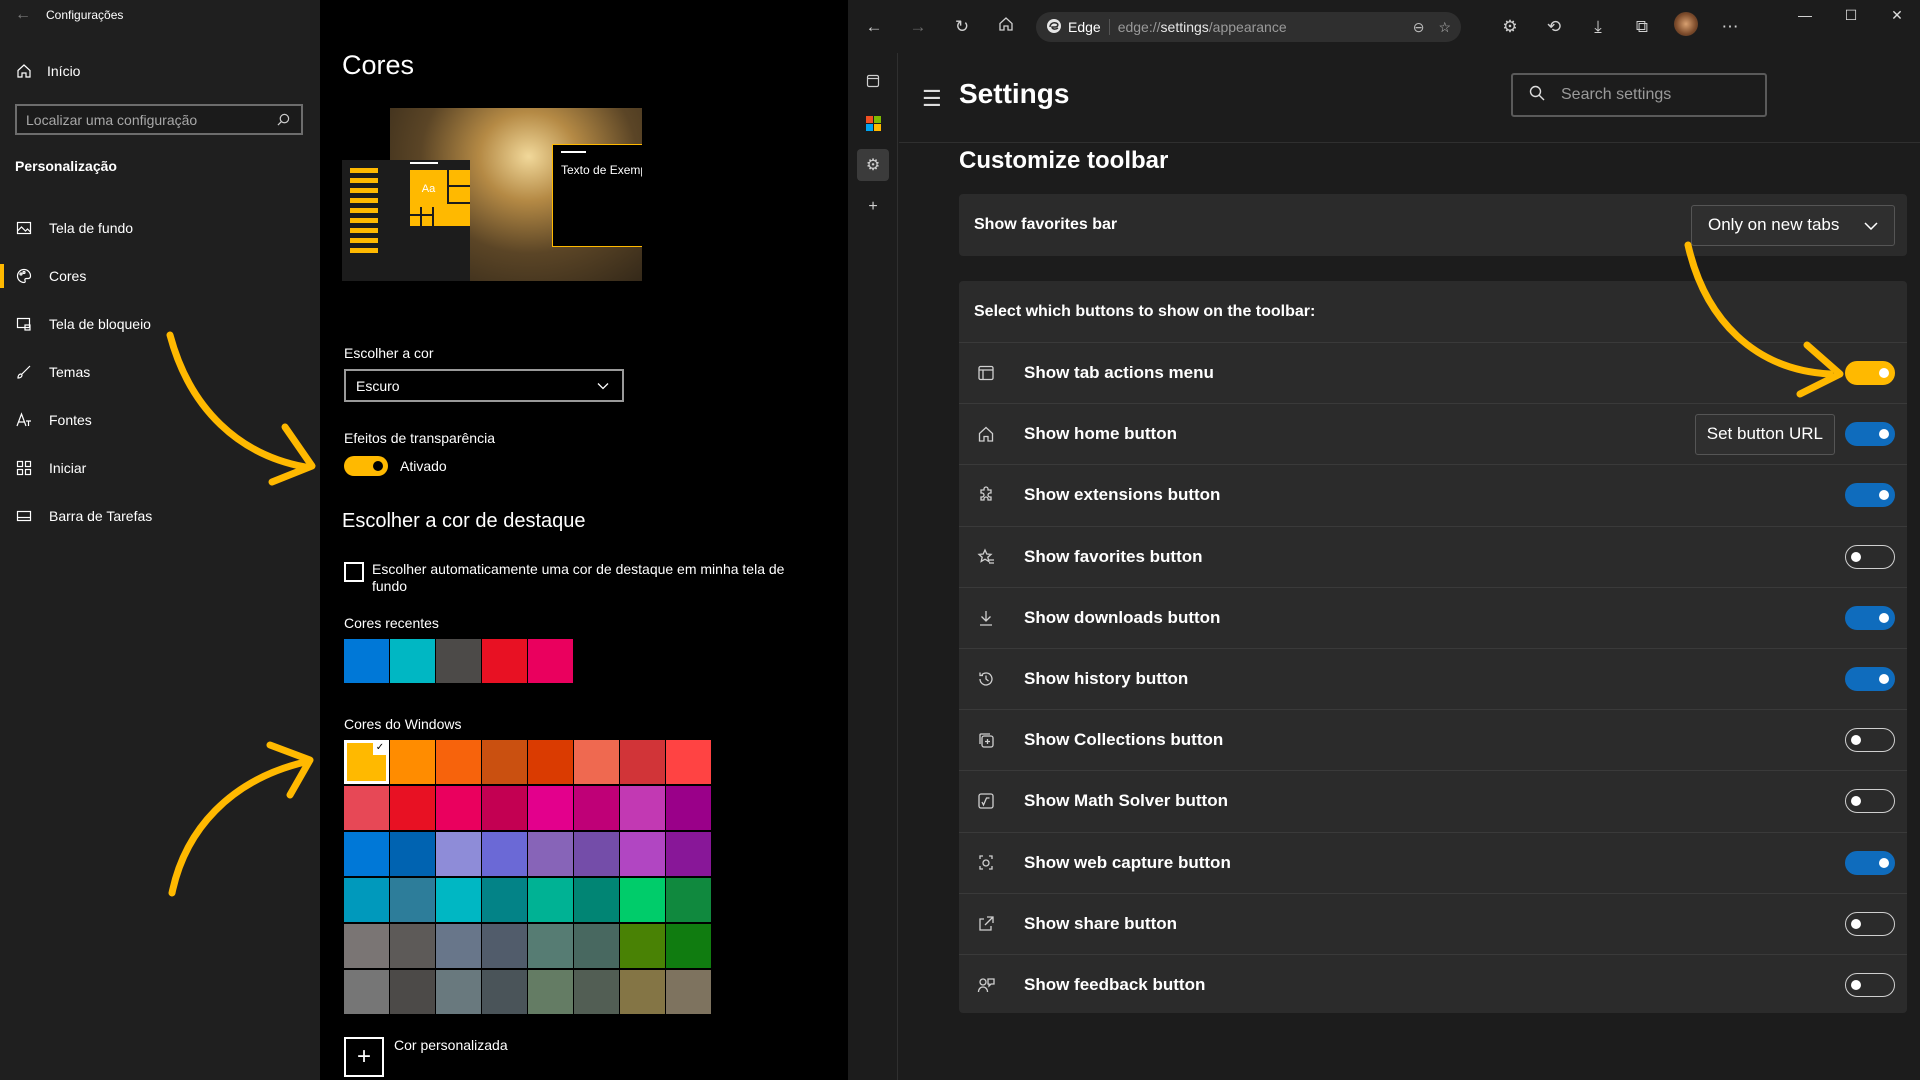 The height and width of the screenshot is (1080, 1920). I want to click on settings-gear-icon: ⚙, so click(873, 165).